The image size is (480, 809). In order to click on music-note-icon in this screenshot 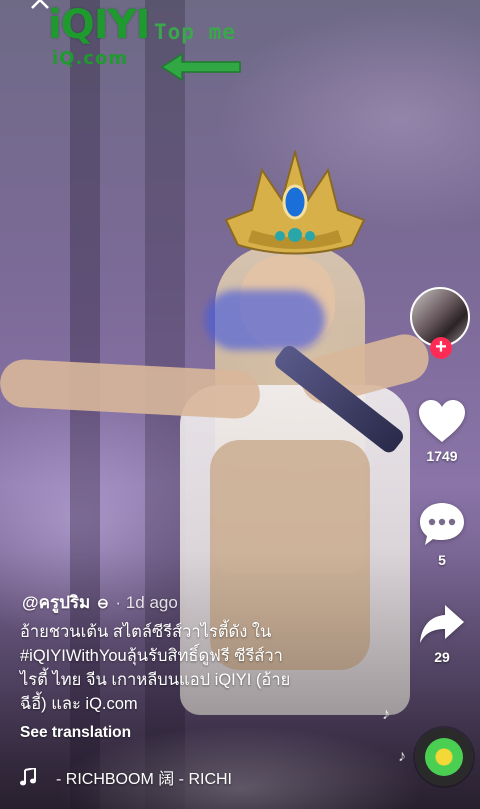, I will do `click(28, 777)`.